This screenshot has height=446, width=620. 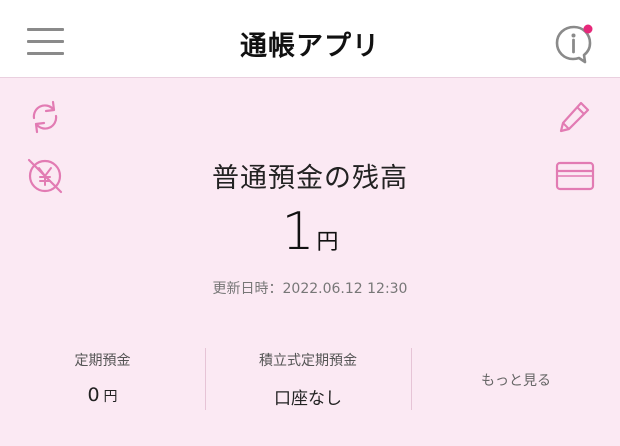 What do you see at coordinates (308, 361) in the screenshot?
I see `installment-deposit-label: 積立式定期預金` at bounding box center [308, 361].